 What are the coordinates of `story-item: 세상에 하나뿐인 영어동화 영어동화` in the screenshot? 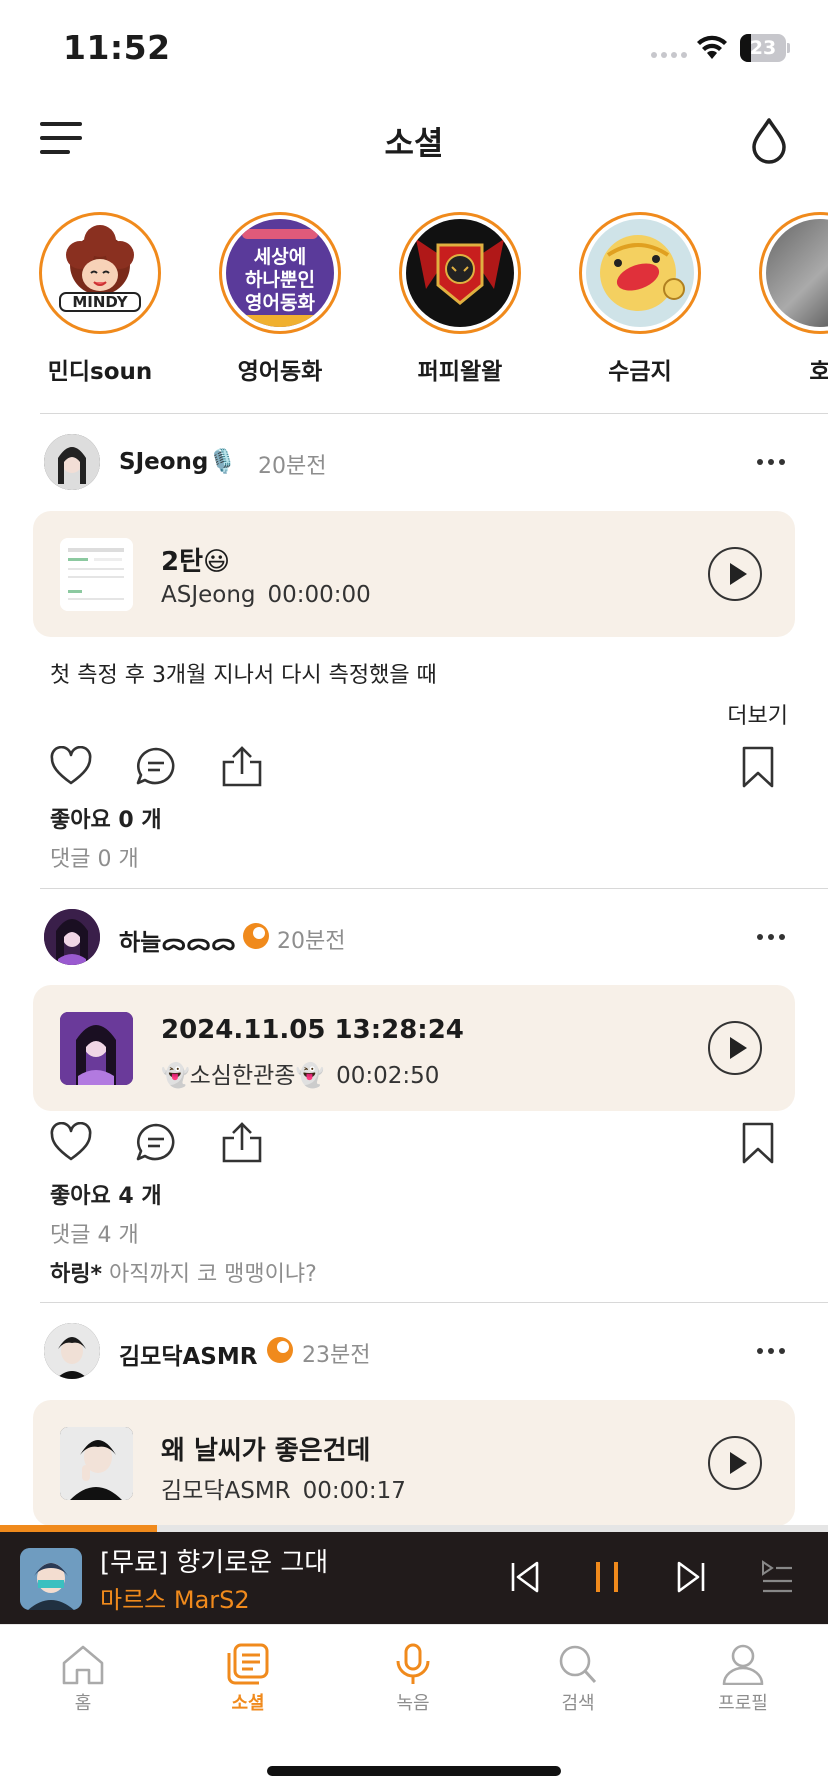 It's located at (280, 297).